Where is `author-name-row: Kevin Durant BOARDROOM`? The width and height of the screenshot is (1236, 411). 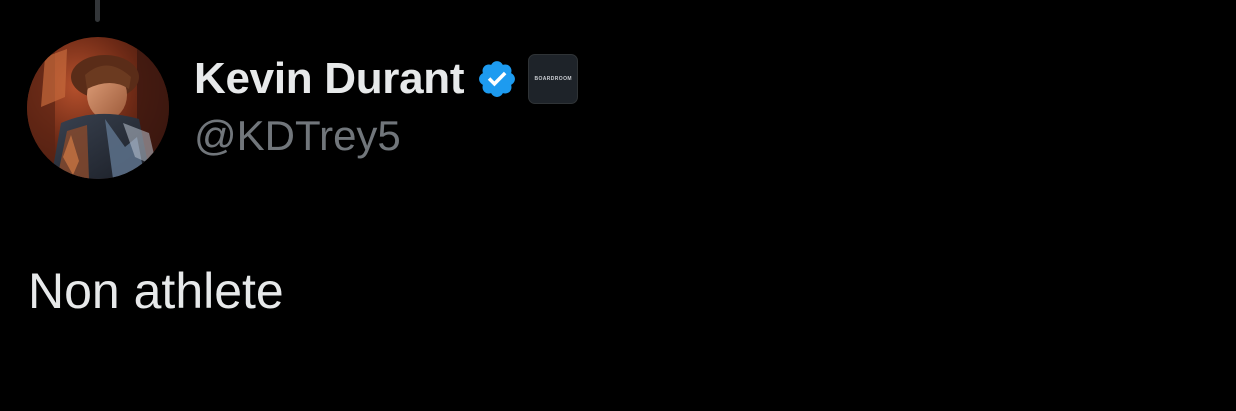 author-name-row: Kevin Durant BOARDROOM is located at coordinates (386, 79).